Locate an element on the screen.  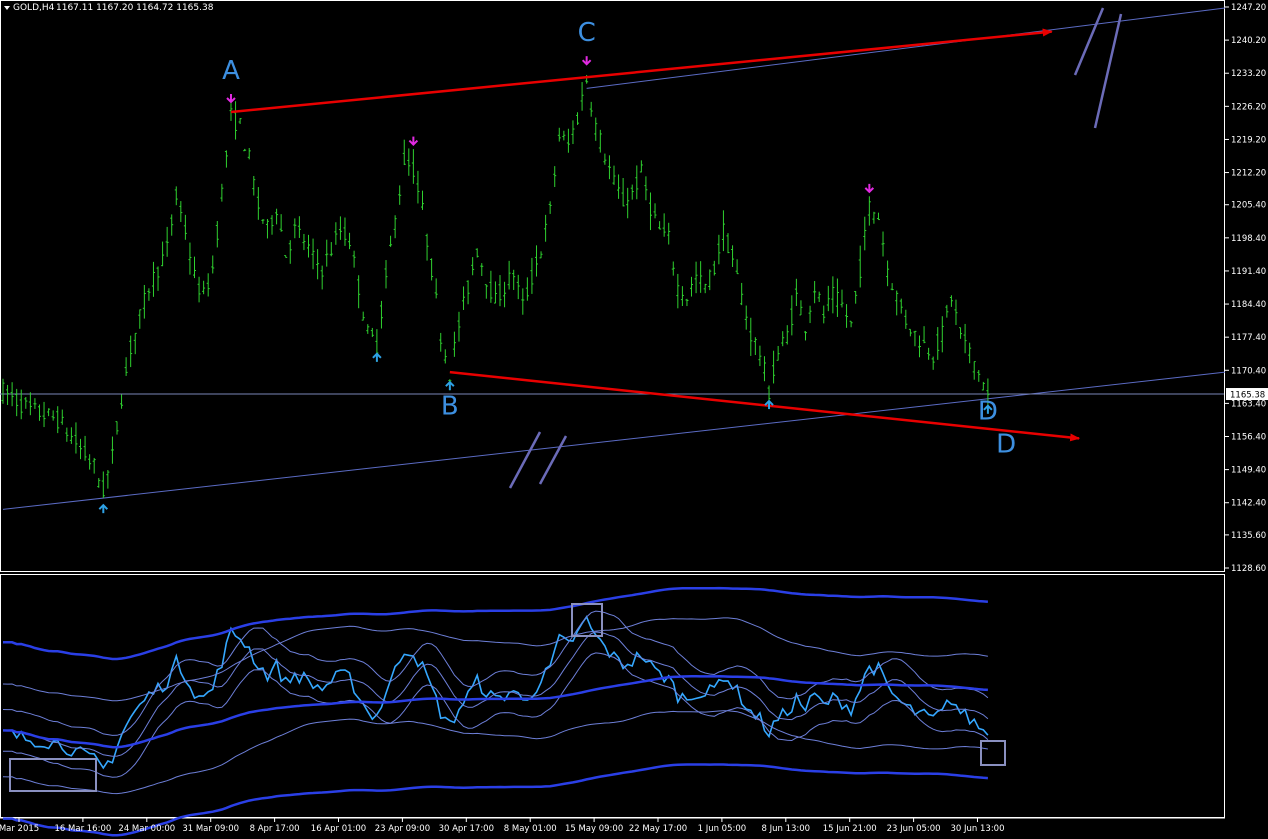
x-tick-label: 23 Jun 05:00 is located at coordinates (914, 829).